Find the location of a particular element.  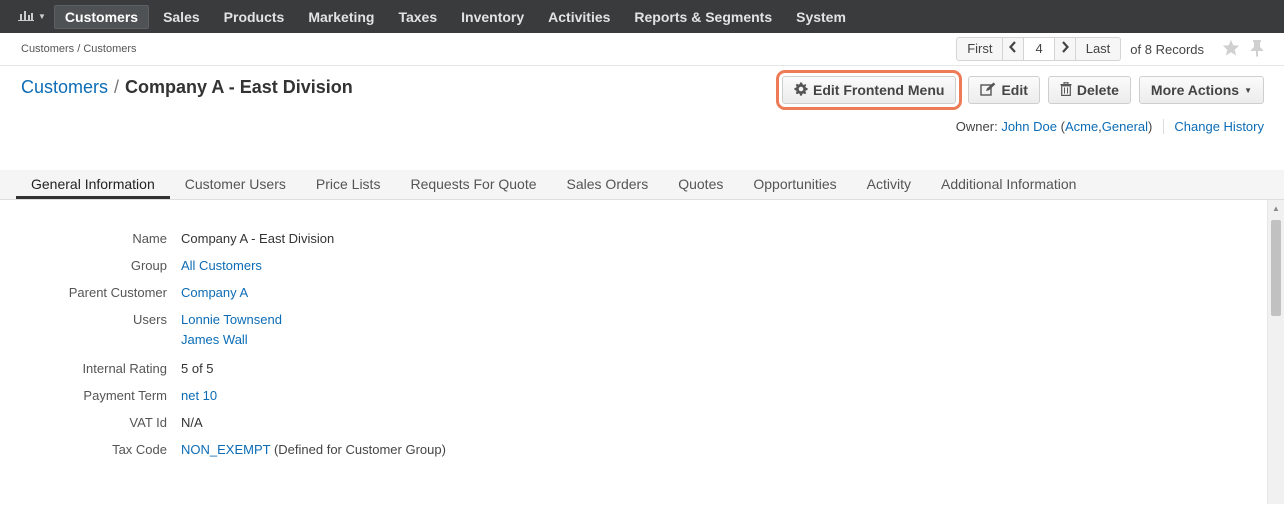

chevron-left-icon is located at coordinates (1013, 48).